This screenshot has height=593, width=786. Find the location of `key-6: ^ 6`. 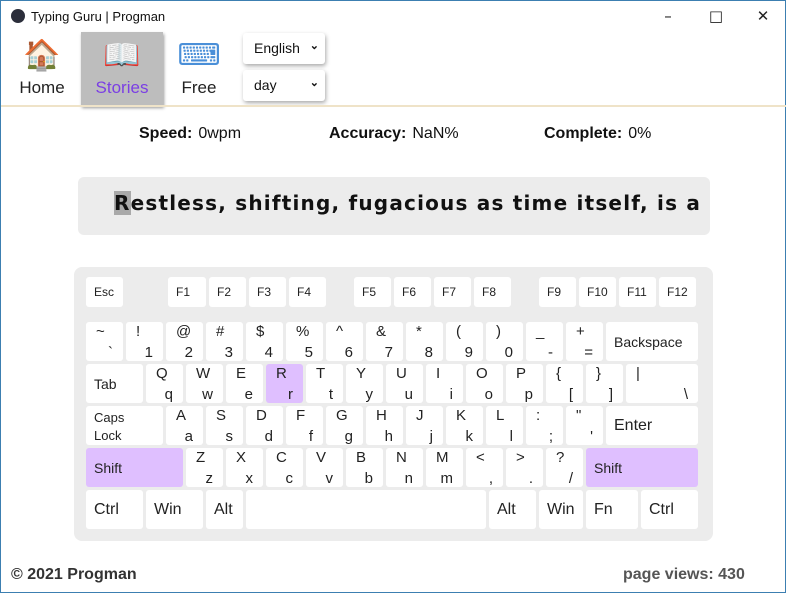

key-6: ^ 6 is located at coordinates (344, 341).